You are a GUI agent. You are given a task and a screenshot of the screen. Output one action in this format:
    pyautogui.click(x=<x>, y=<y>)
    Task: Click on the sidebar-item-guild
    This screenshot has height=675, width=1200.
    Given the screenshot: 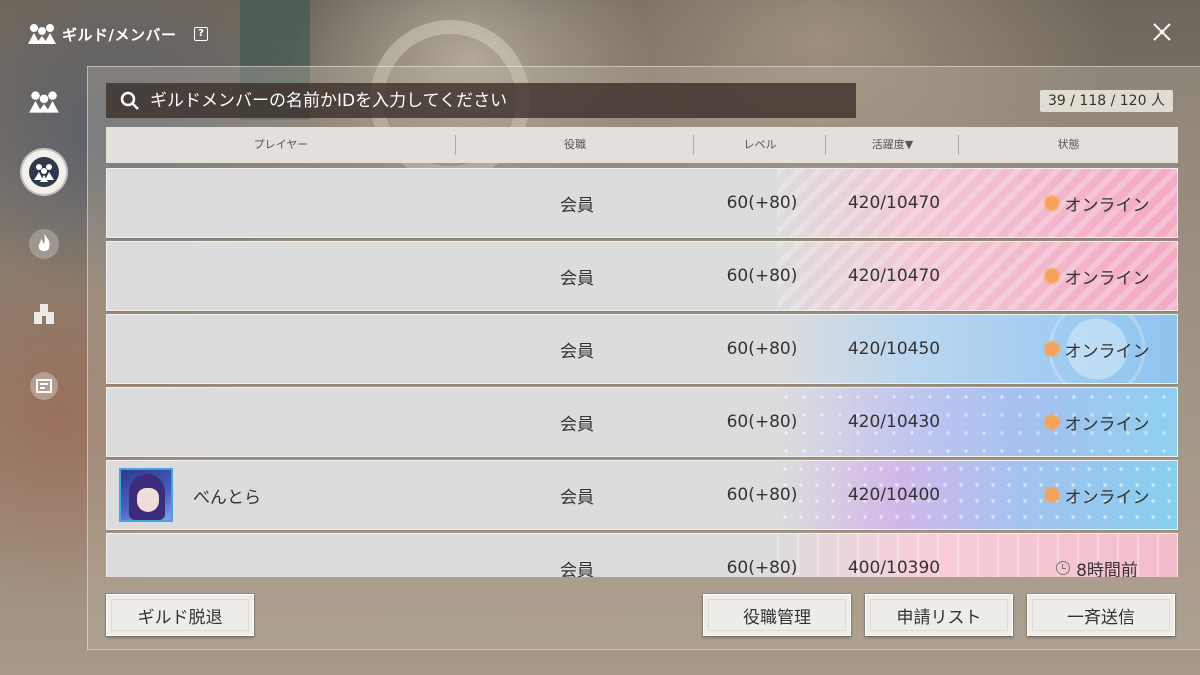 What is the action you would take?
    pyautogui.click(x=44, y=102)
    